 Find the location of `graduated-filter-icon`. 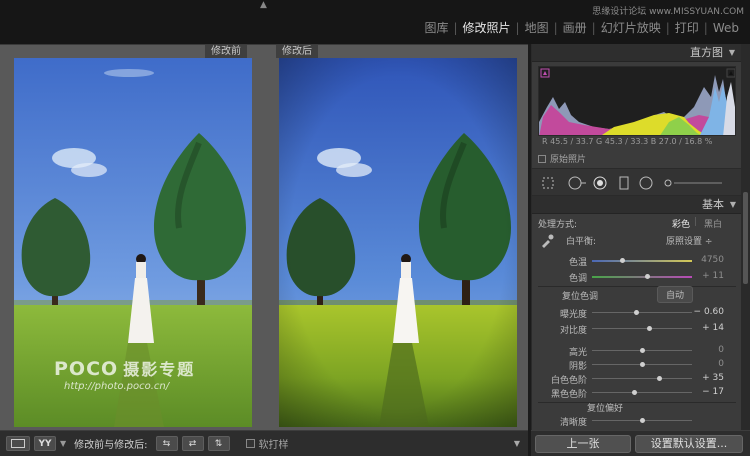

graduated-filter-icon is located at coordinates (624, 183).